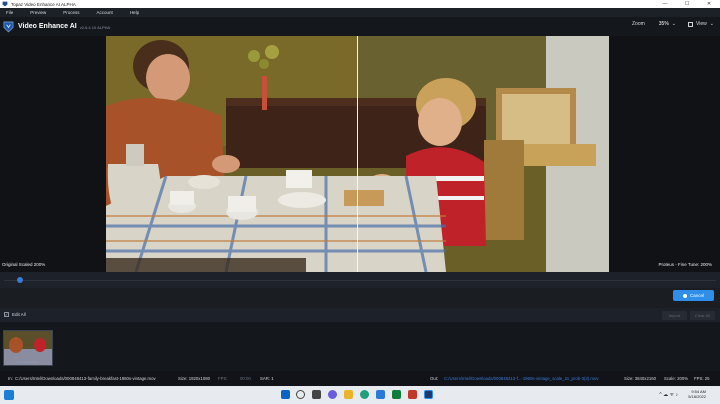  I want to click on topaz-taskbar-icon, so click(428, 394).